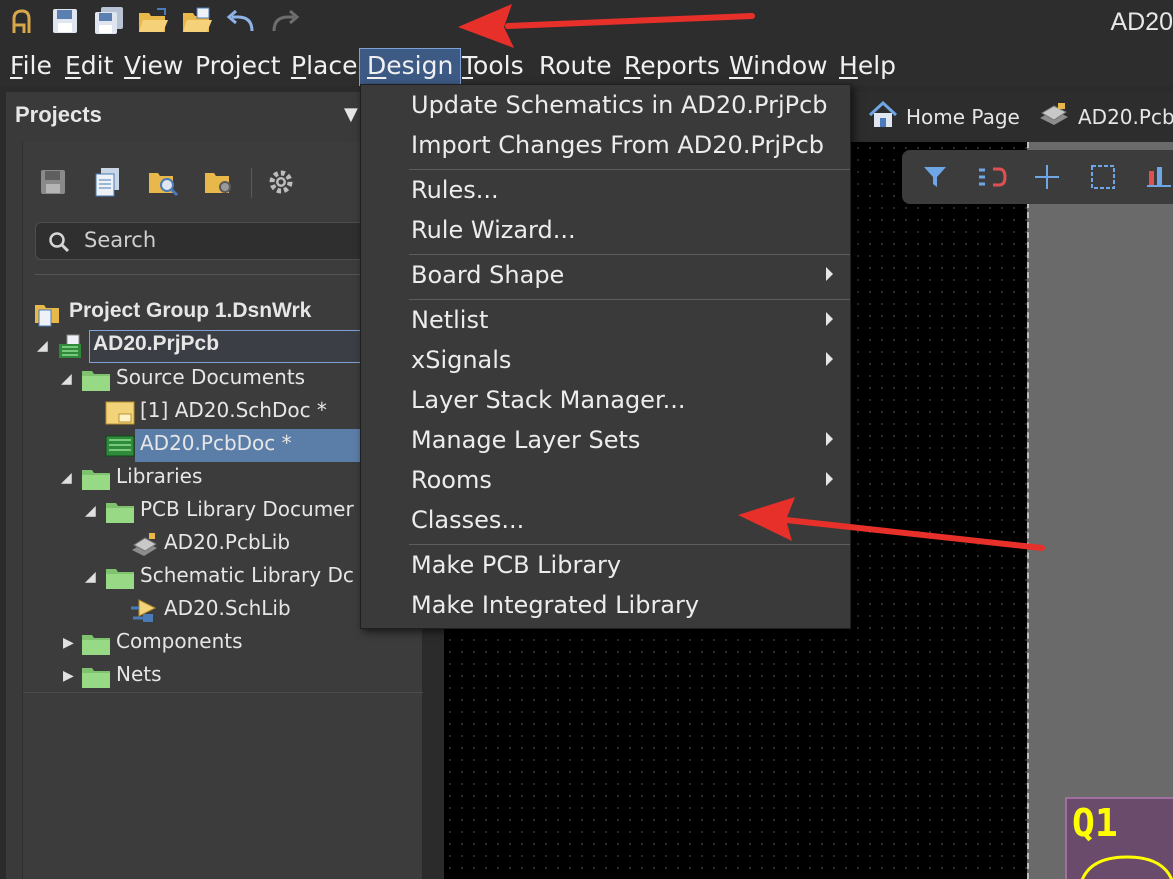  I want to click on menu-item-board-shape: Board Shape, so click(605, 277).